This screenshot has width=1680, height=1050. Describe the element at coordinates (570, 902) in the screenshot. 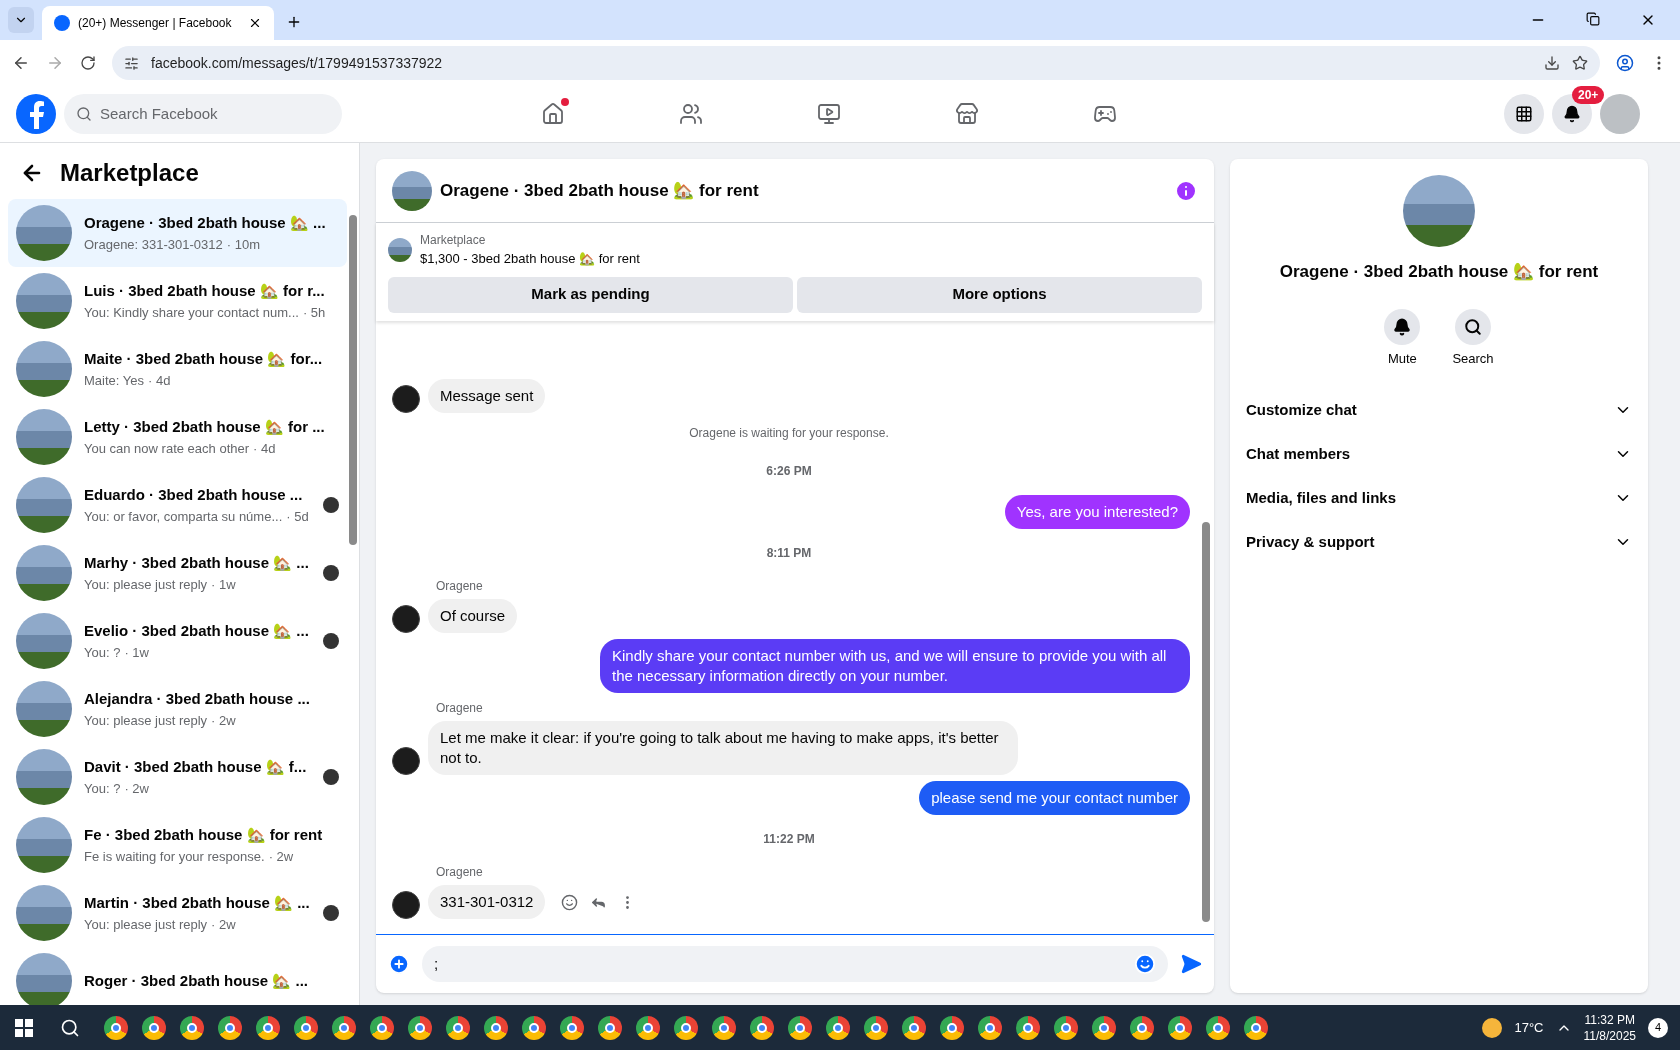

I see `react-icon` at that location.